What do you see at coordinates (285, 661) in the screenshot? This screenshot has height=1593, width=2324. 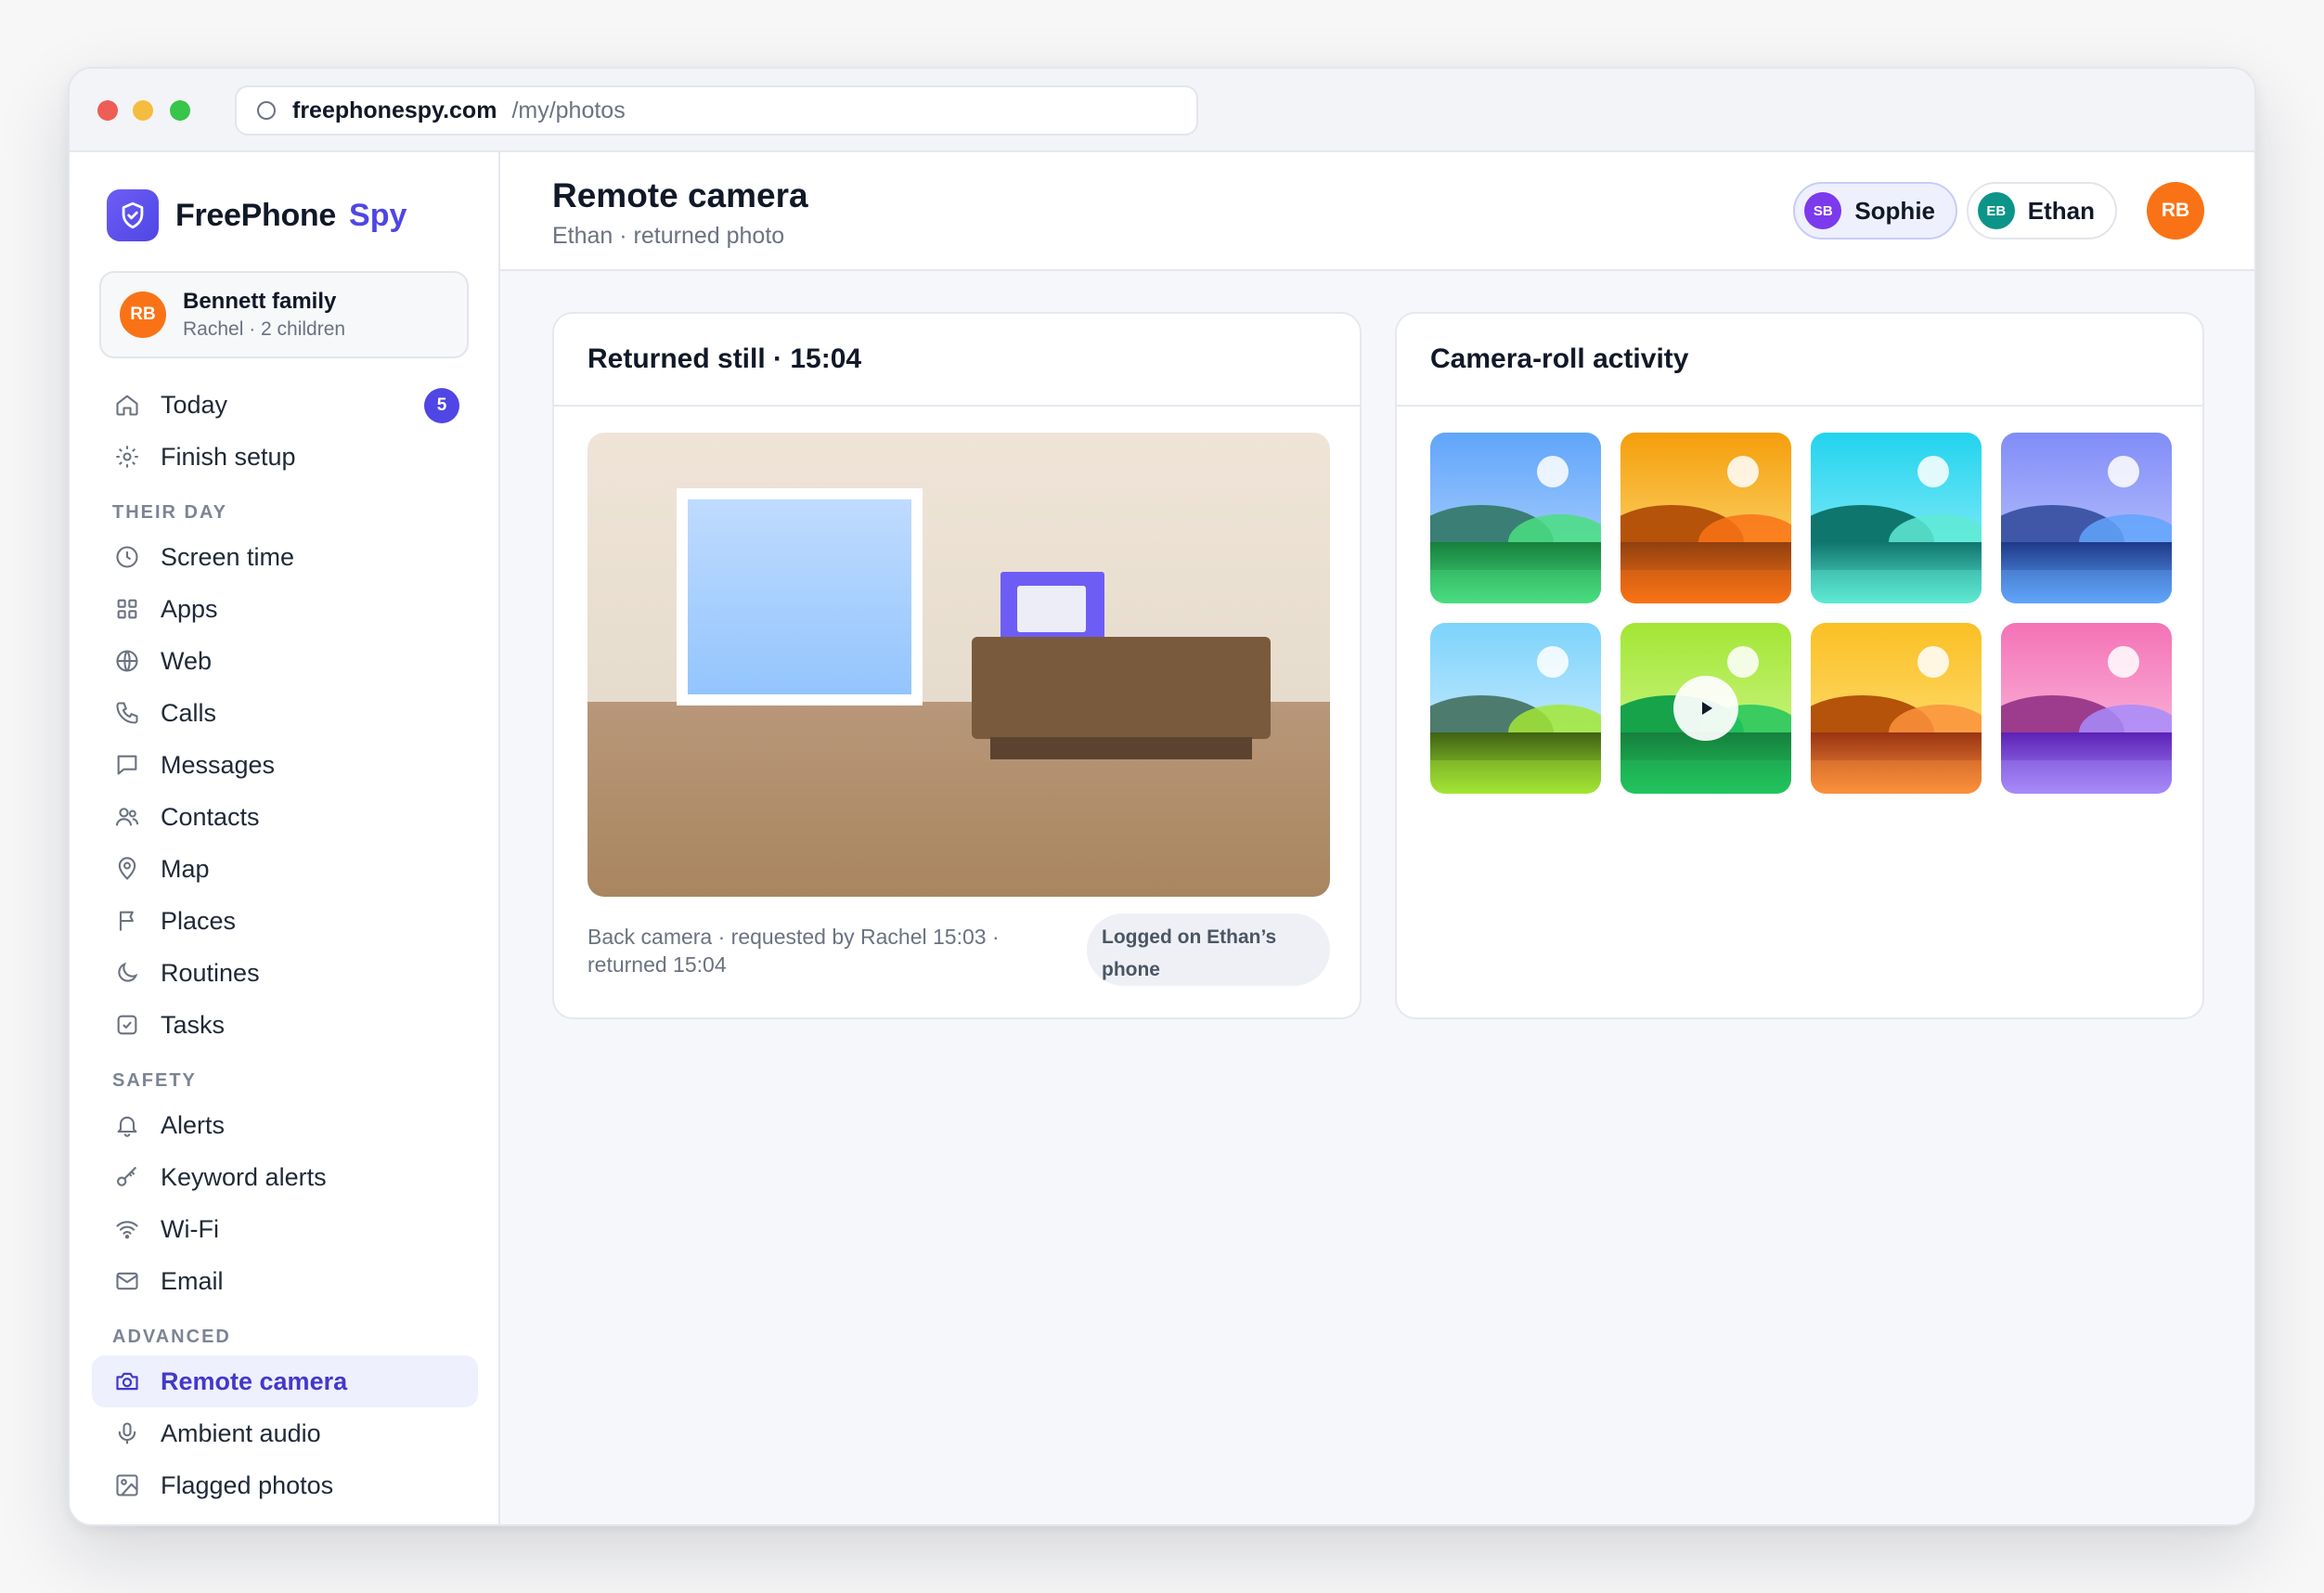 I see `sidebar-item-web: Web` at bounding box center [285, 661].